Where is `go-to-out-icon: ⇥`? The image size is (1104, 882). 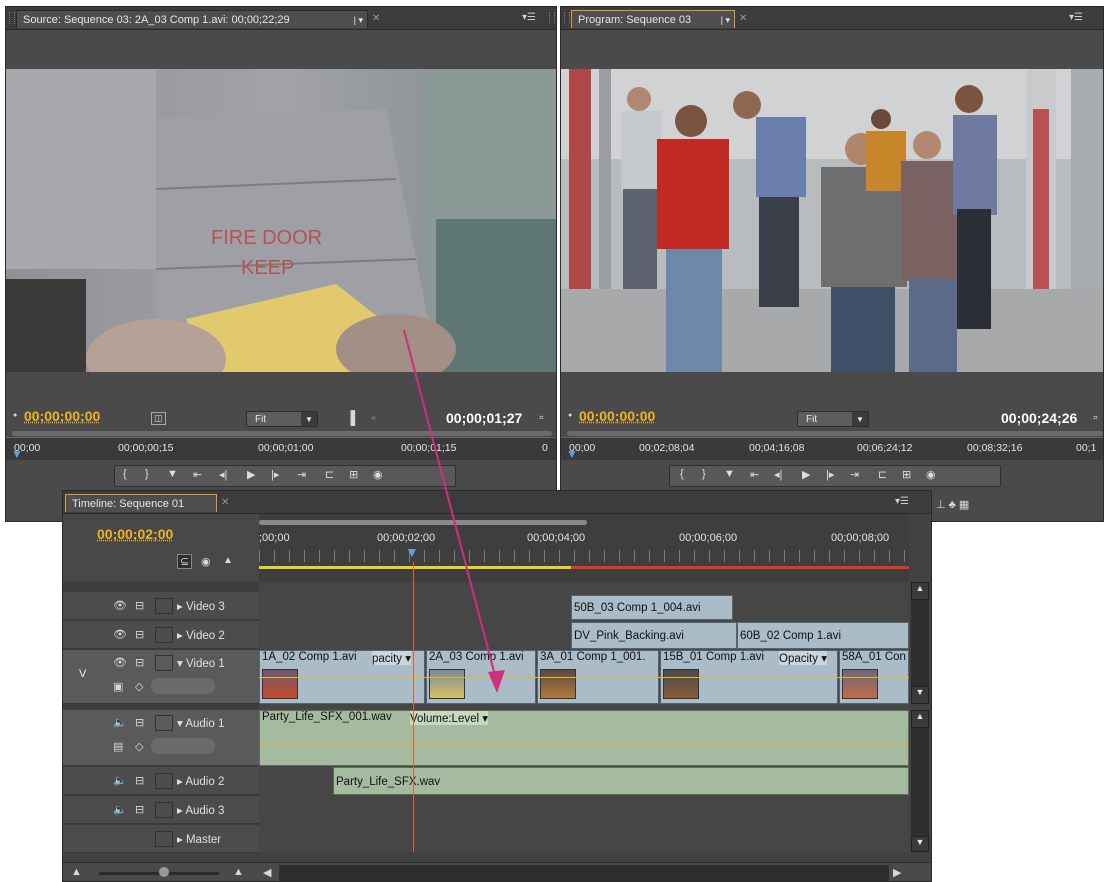 go-to-out-icon: ⇥ is located at coordinates (301, 474).